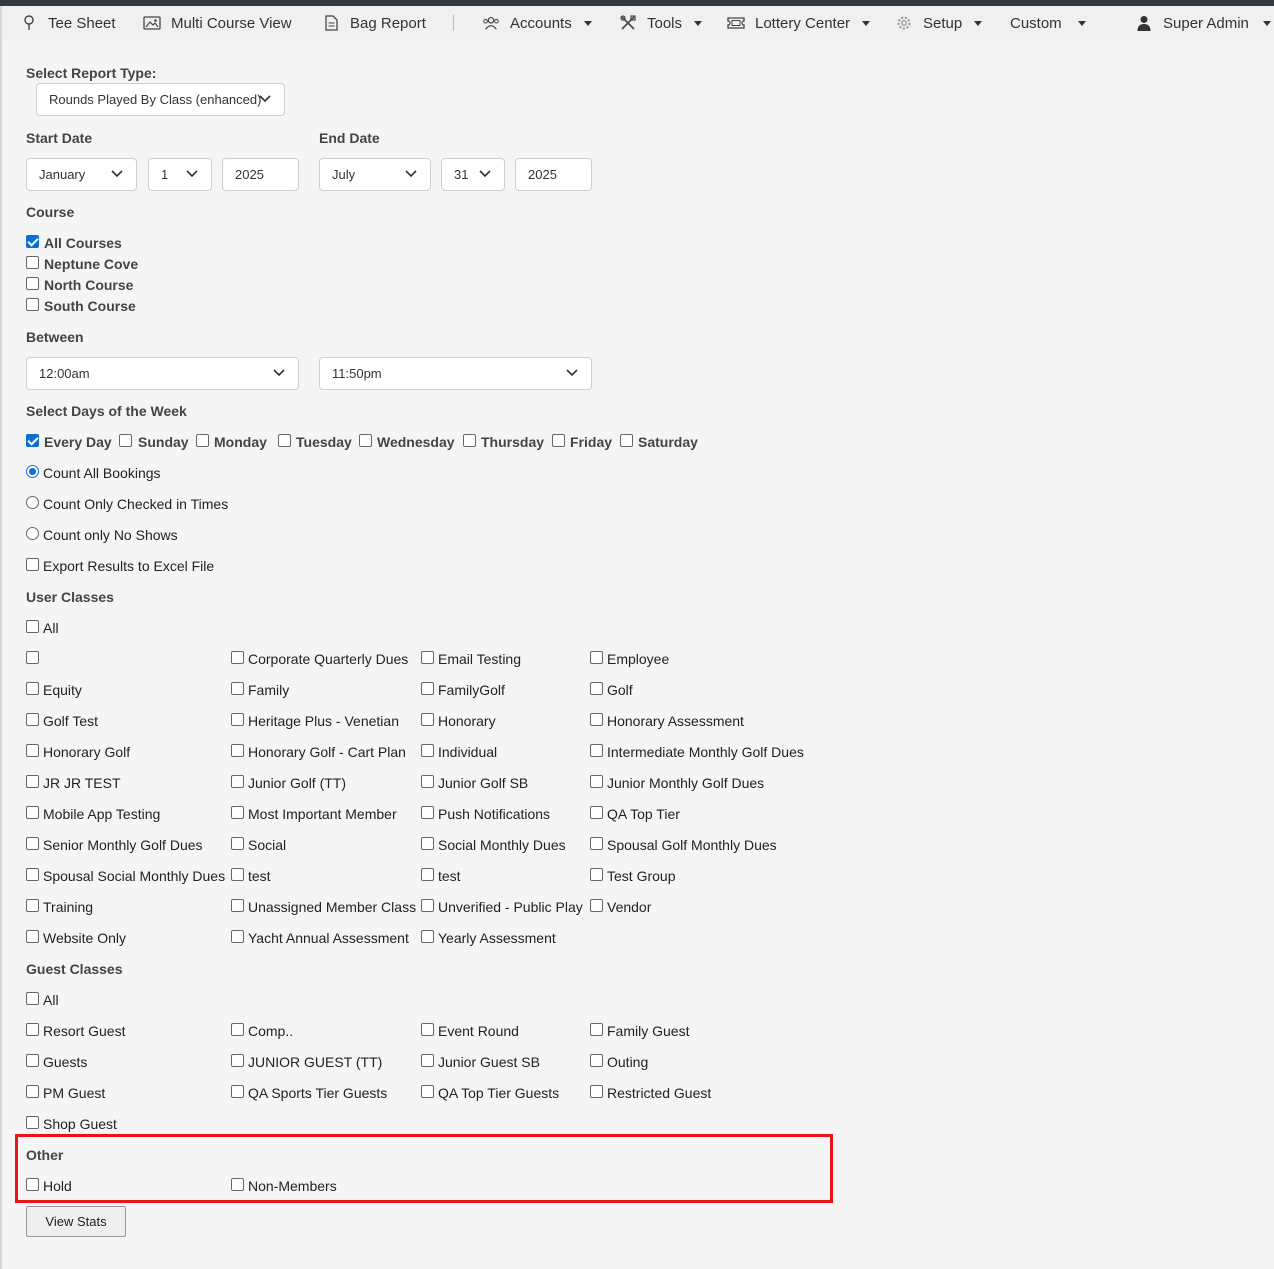 The width and height of the screenshot is (1274, 1269). Describe the element at coordinates (55, 337) in the screenshot. I see `between-label: Between` at that location.